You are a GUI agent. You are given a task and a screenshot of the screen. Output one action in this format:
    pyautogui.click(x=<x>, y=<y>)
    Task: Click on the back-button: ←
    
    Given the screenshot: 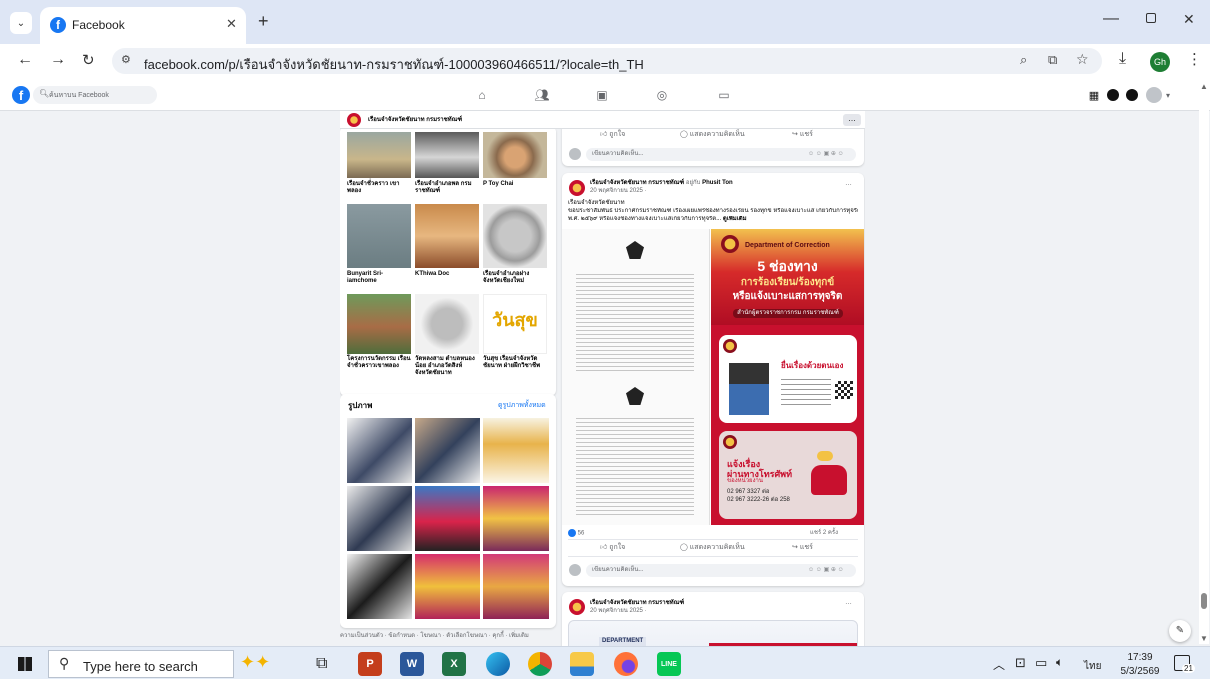 What is the action you would take?
    pyautogui.click(x=25, y=60)
    